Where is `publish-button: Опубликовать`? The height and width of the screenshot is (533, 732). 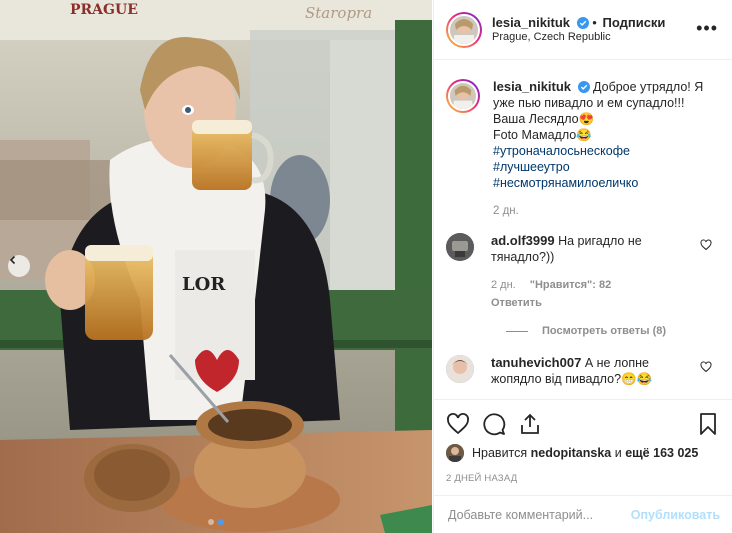 publish-button: Опубликовать is located at coordinates (675, 515).